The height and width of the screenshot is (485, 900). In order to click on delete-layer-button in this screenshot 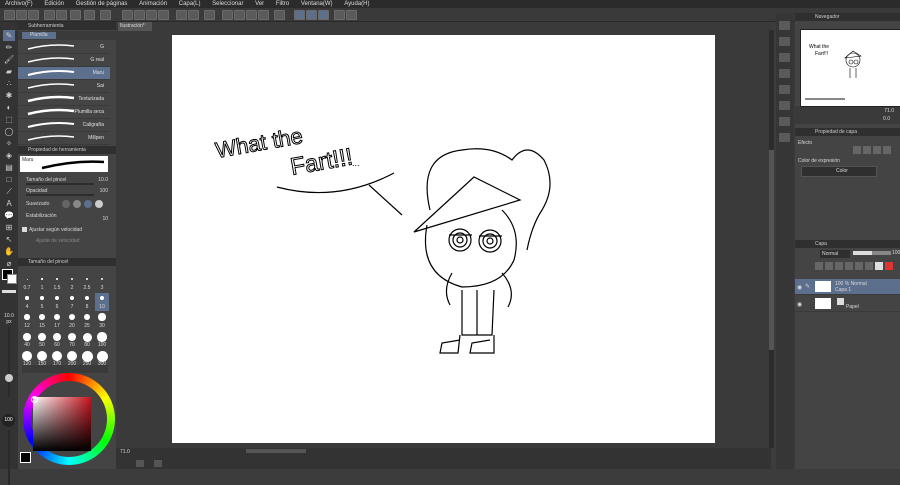, I will do `click(889, 266)`.